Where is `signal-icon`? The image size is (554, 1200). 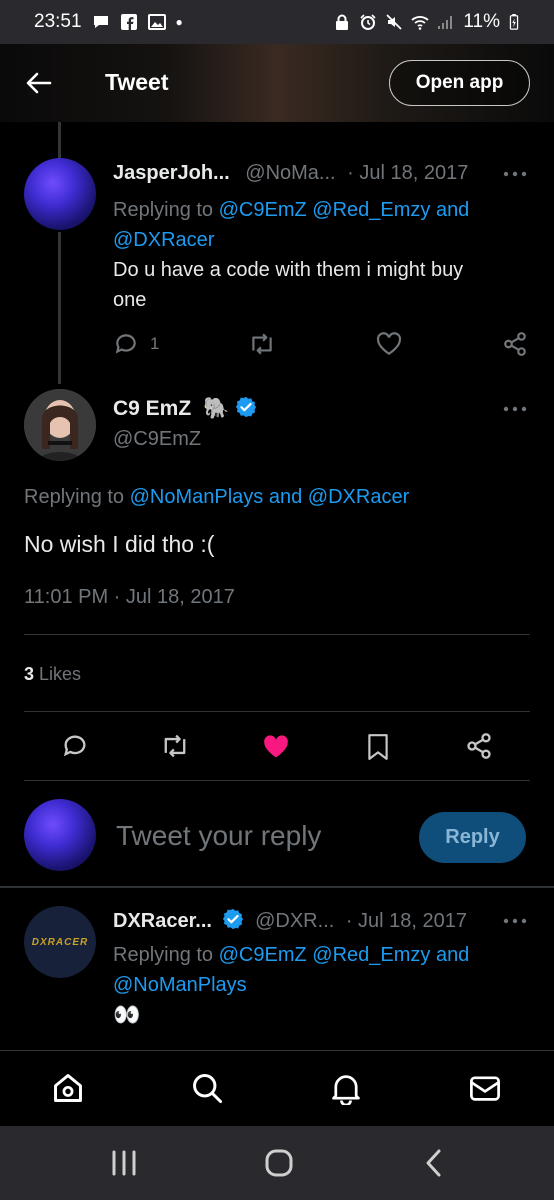 signal-icon is located at coordinates (445, 22).